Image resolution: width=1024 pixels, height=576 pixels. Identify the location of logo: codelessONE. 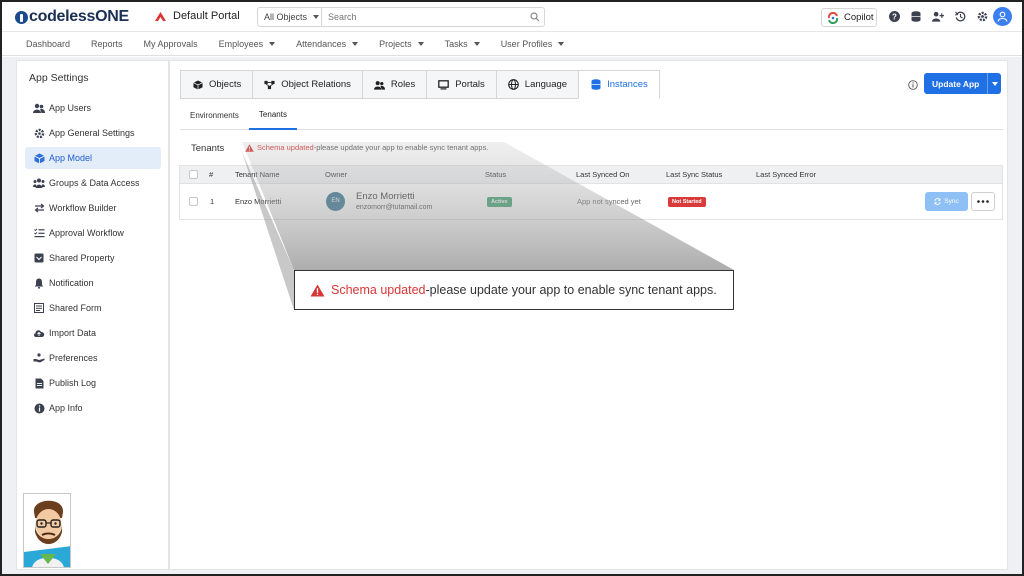
(72, 17).